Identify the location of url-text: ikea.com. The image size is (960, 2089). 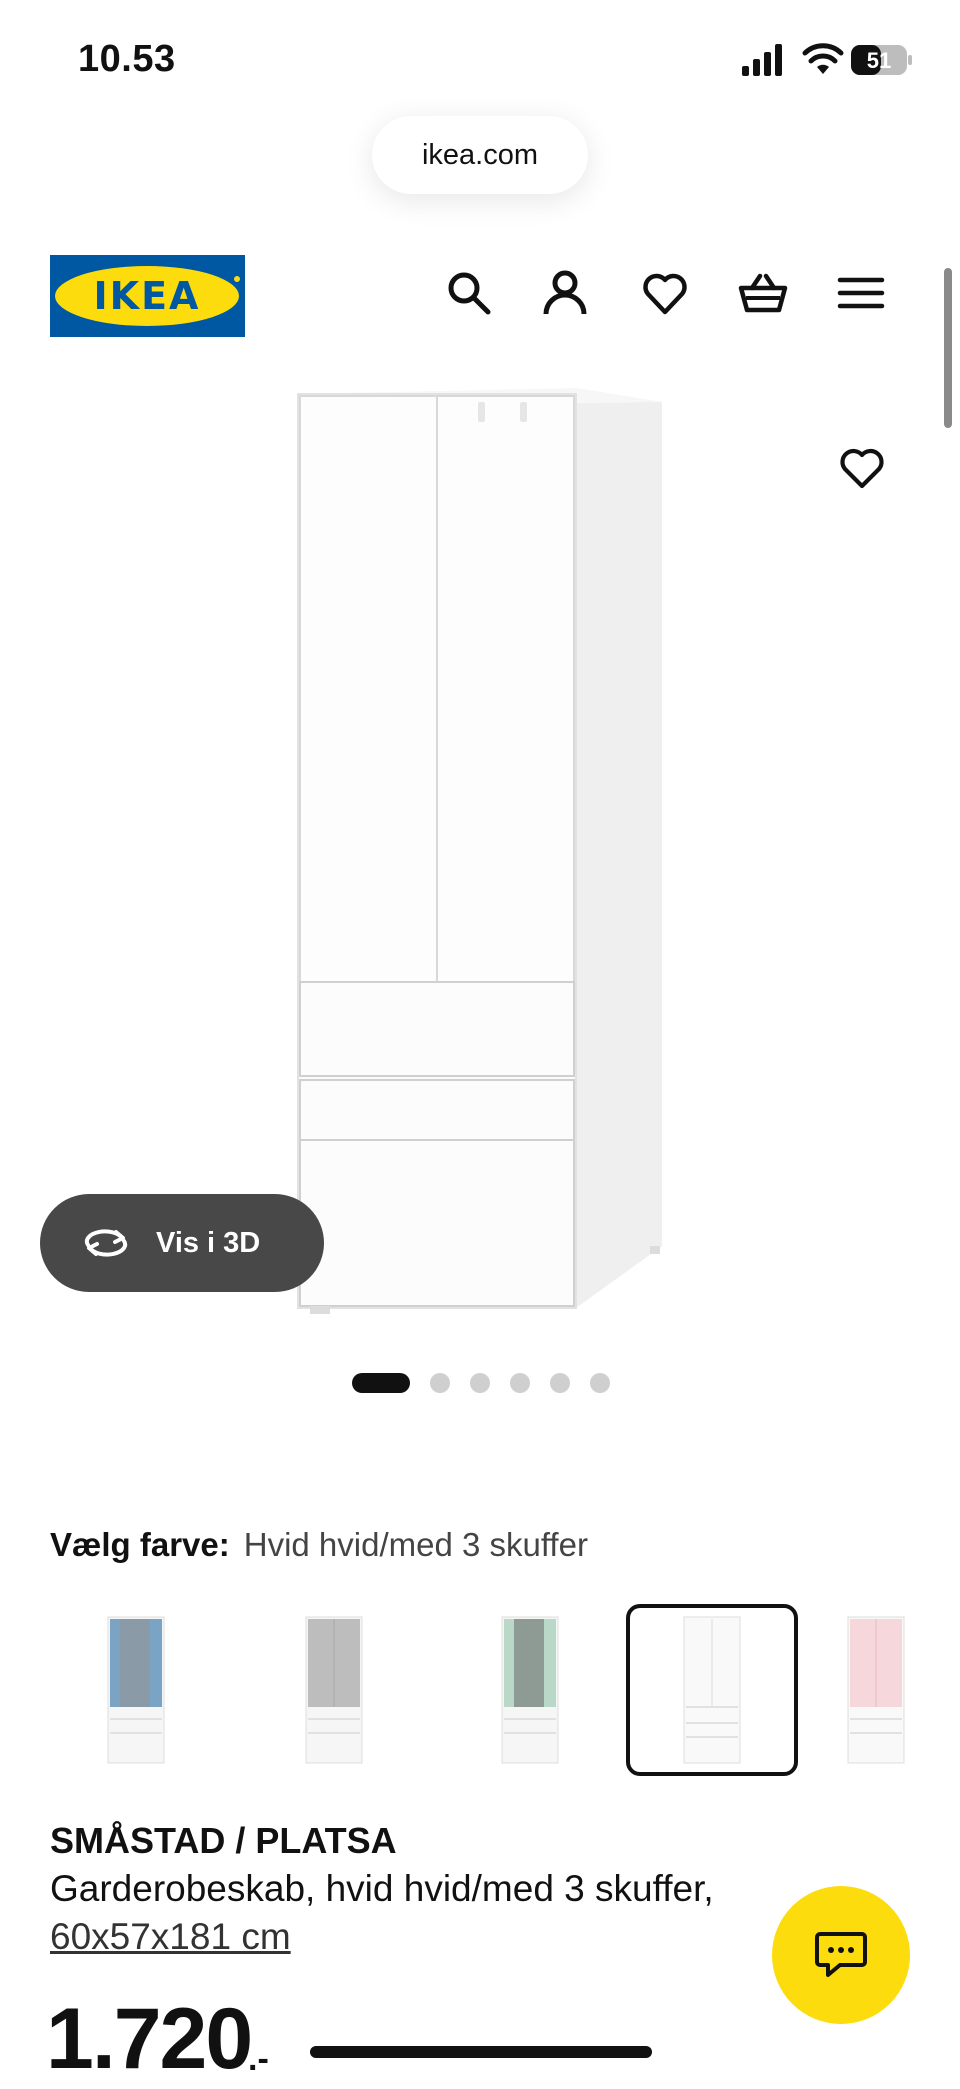
(480, 154).